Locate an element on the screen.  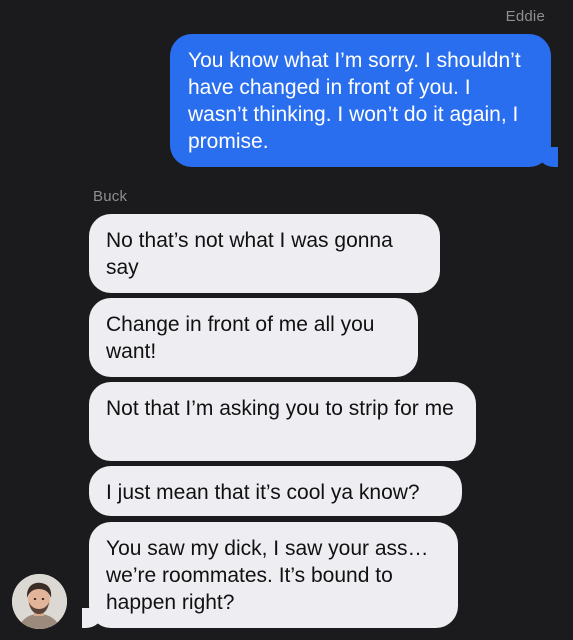
sender-name-eddie: Eddie is located at coordinates (525, 16).